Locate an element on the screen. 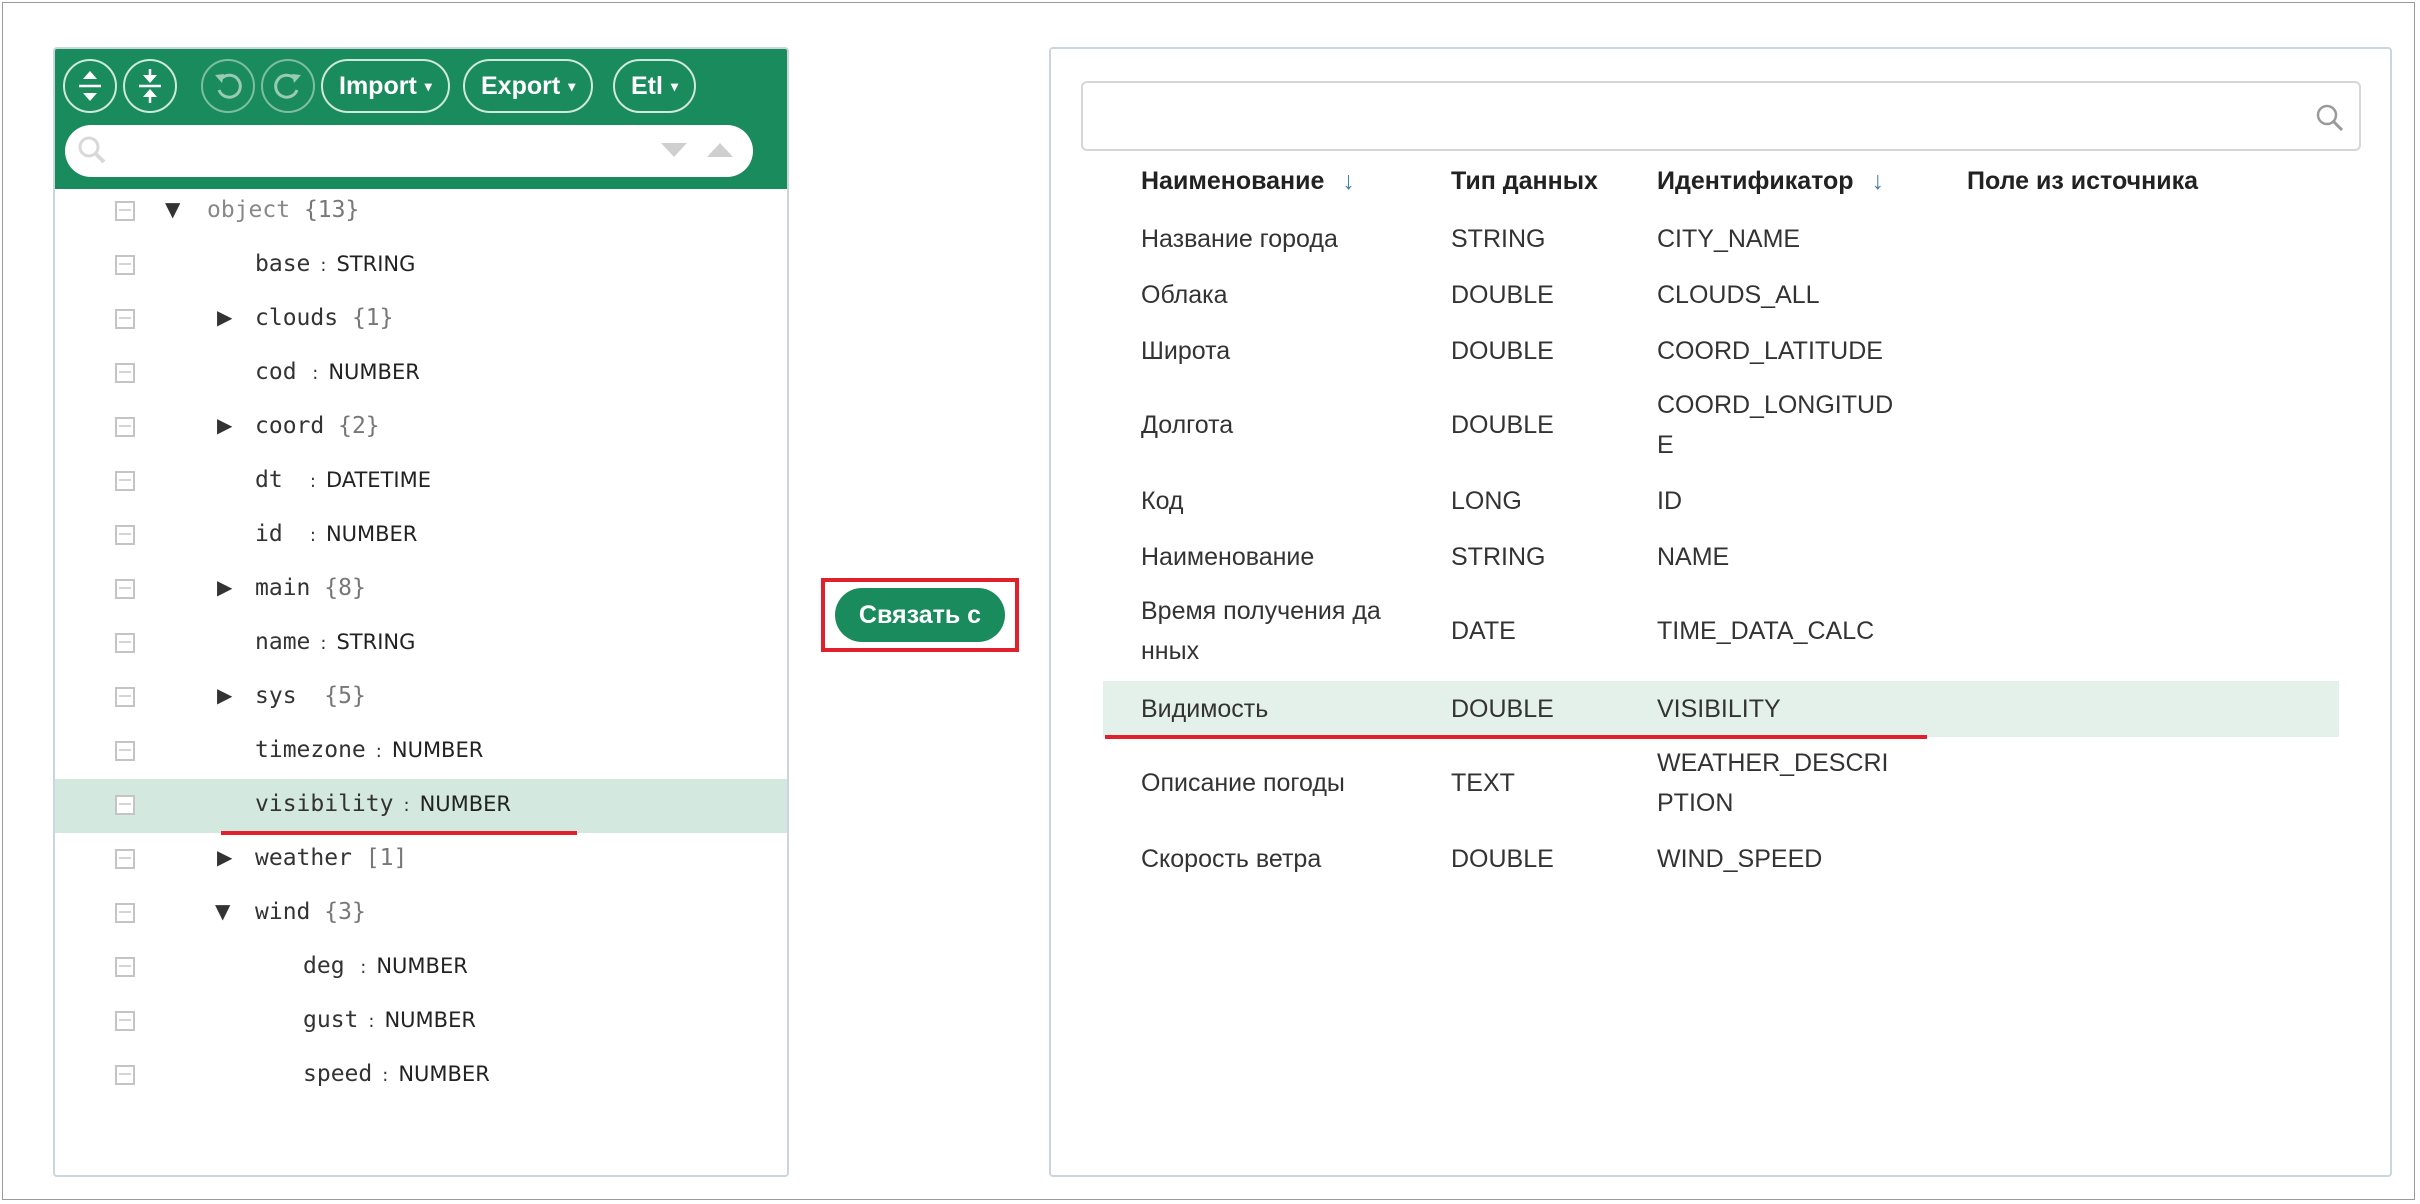  cell-id: WIND_SPEED is located at coordinates (1740, 859).